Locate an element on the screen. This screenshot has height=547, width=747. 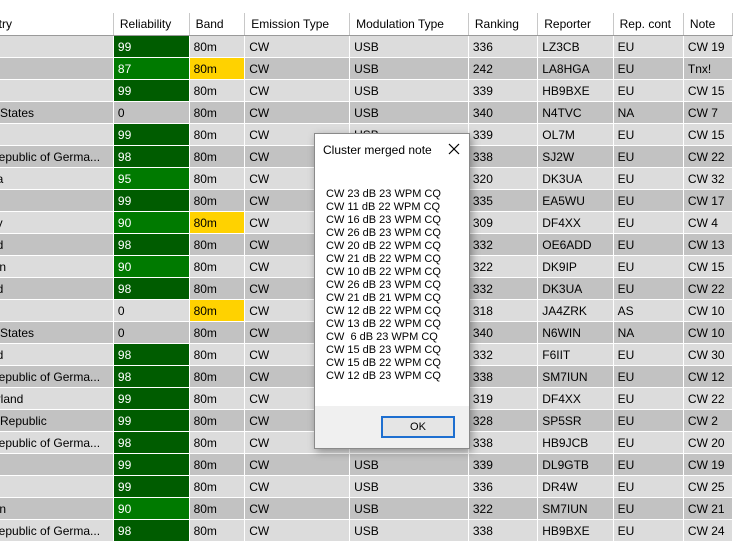
column-header-reliability: Reliability is located at coordinates (151, 24).